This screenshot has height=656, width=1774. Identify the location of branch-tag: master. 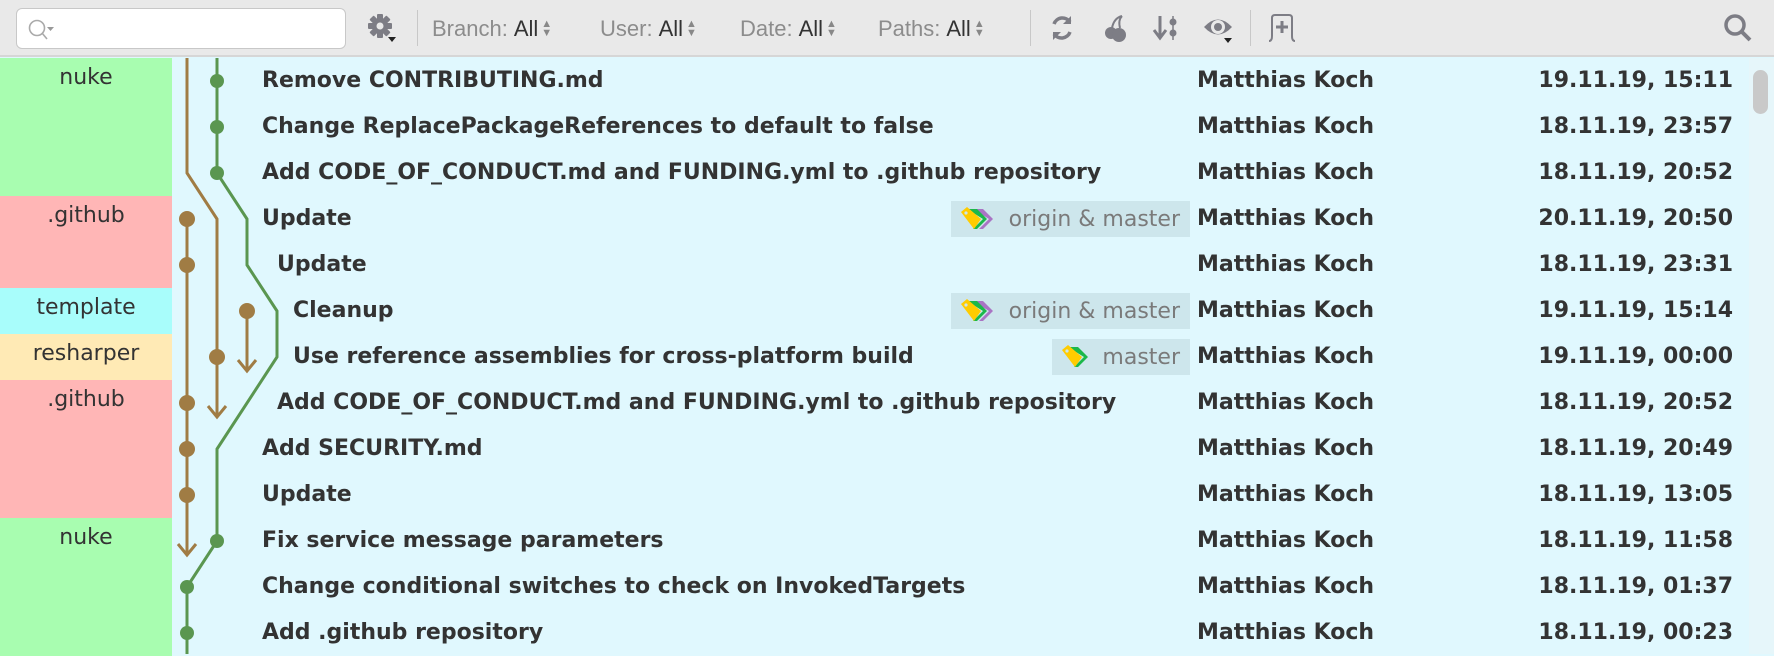
(1121, 357).